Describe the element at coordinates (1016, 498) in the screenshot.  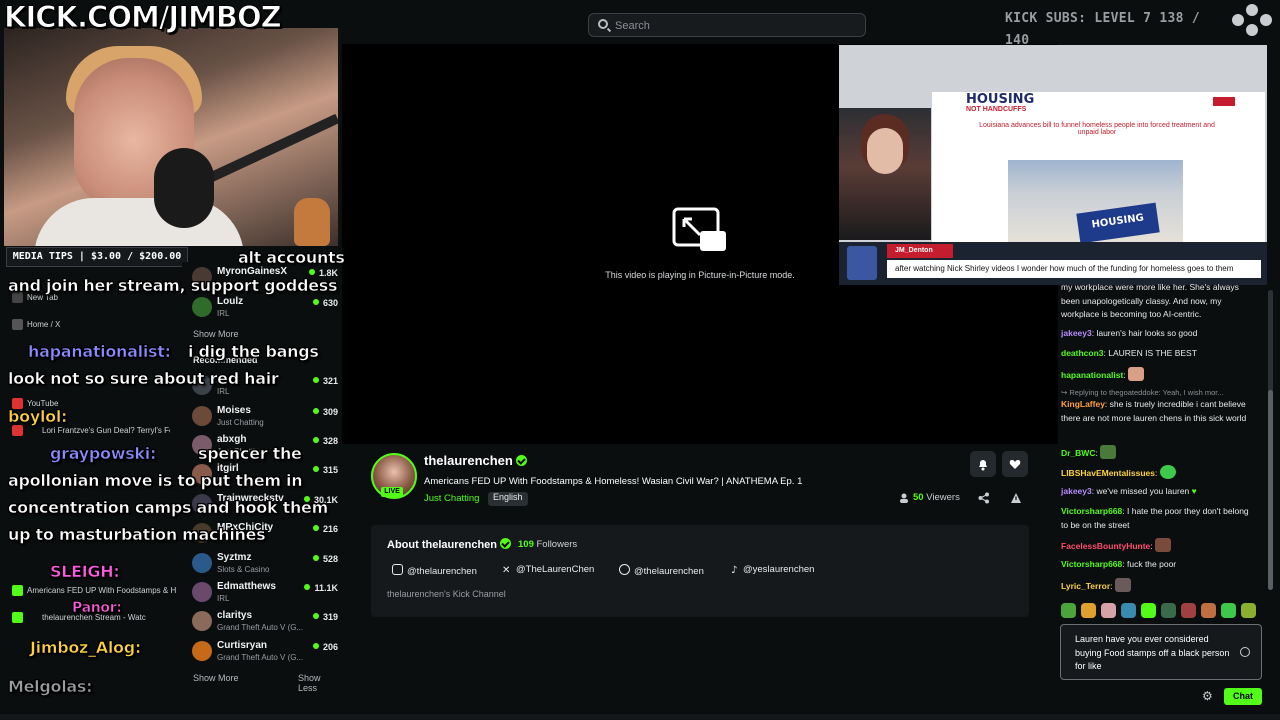
I see `report-icon` at that location.